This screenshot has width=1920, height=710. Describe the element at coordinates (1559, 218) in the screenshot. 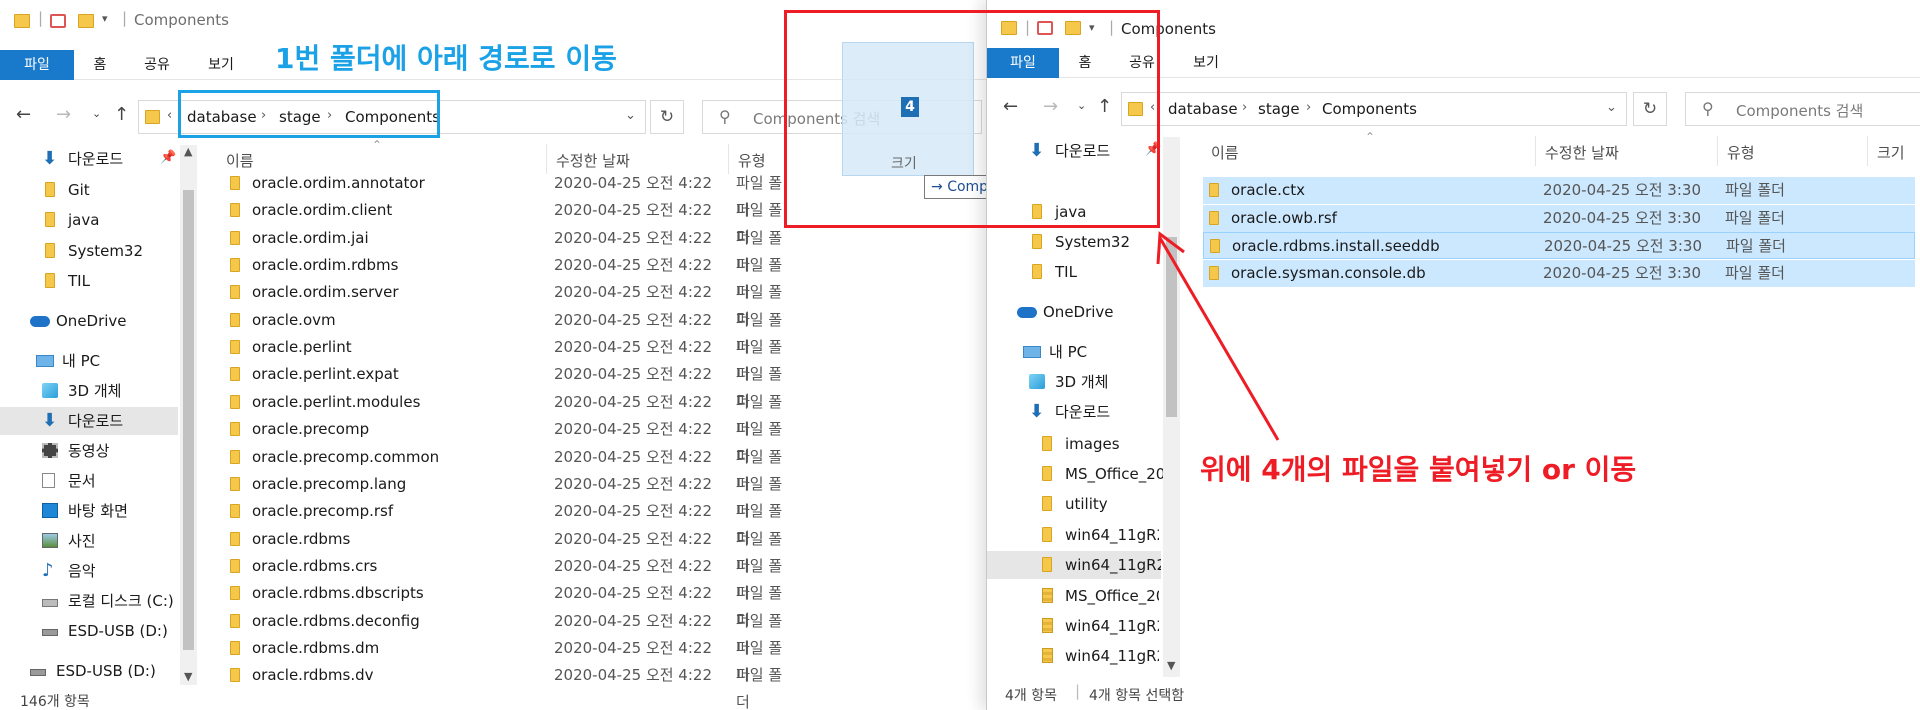

I see `table-row: oracle.owb.rsf 2020-04-25 오전 3:30 파일 폴더` at that location.